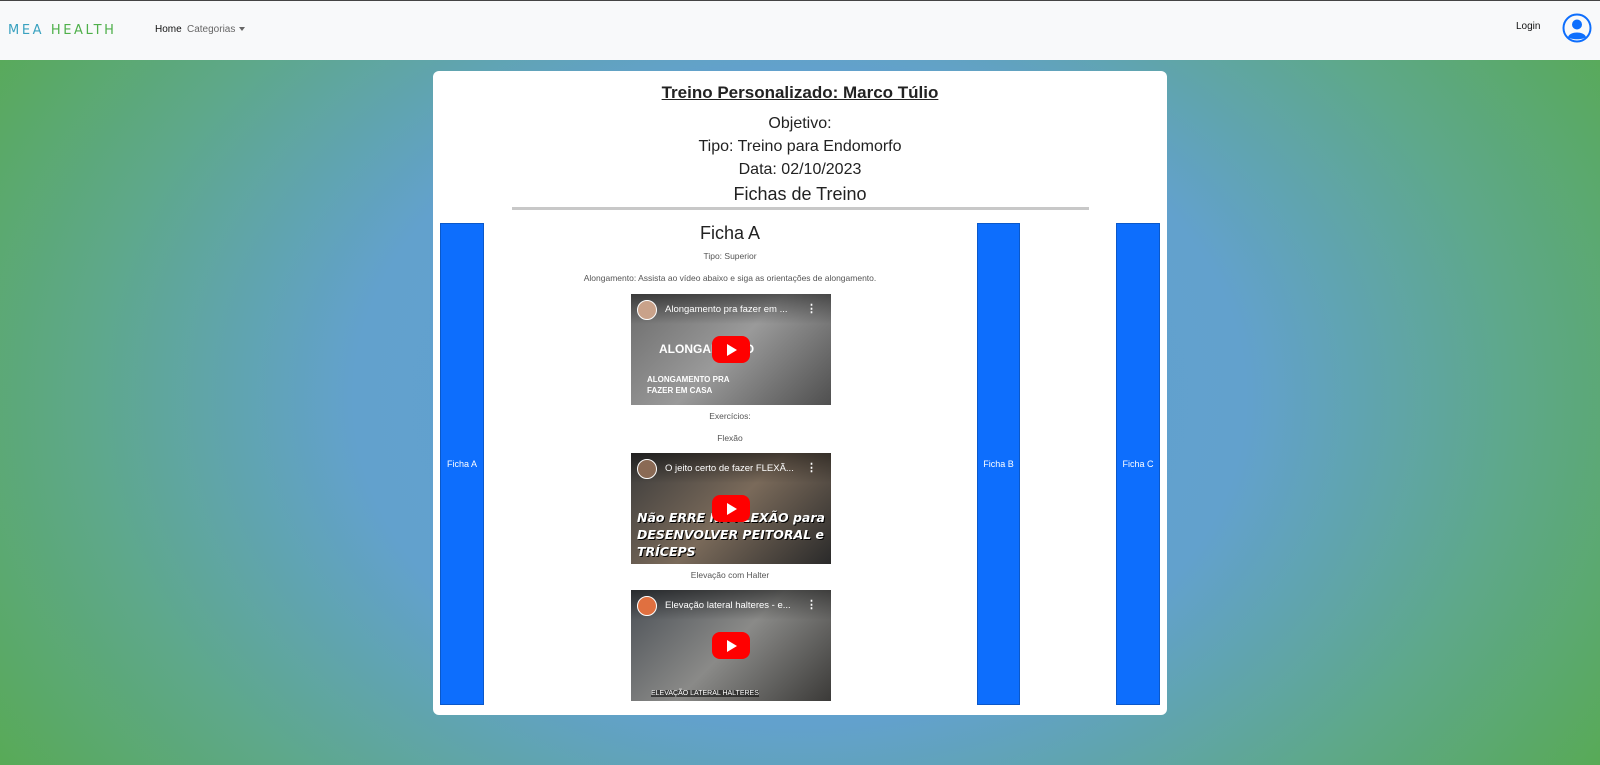  Describe the element at coordinates (462, 464) in the screenshot. I see `tab-ficha-a: Ficha A` at that location.